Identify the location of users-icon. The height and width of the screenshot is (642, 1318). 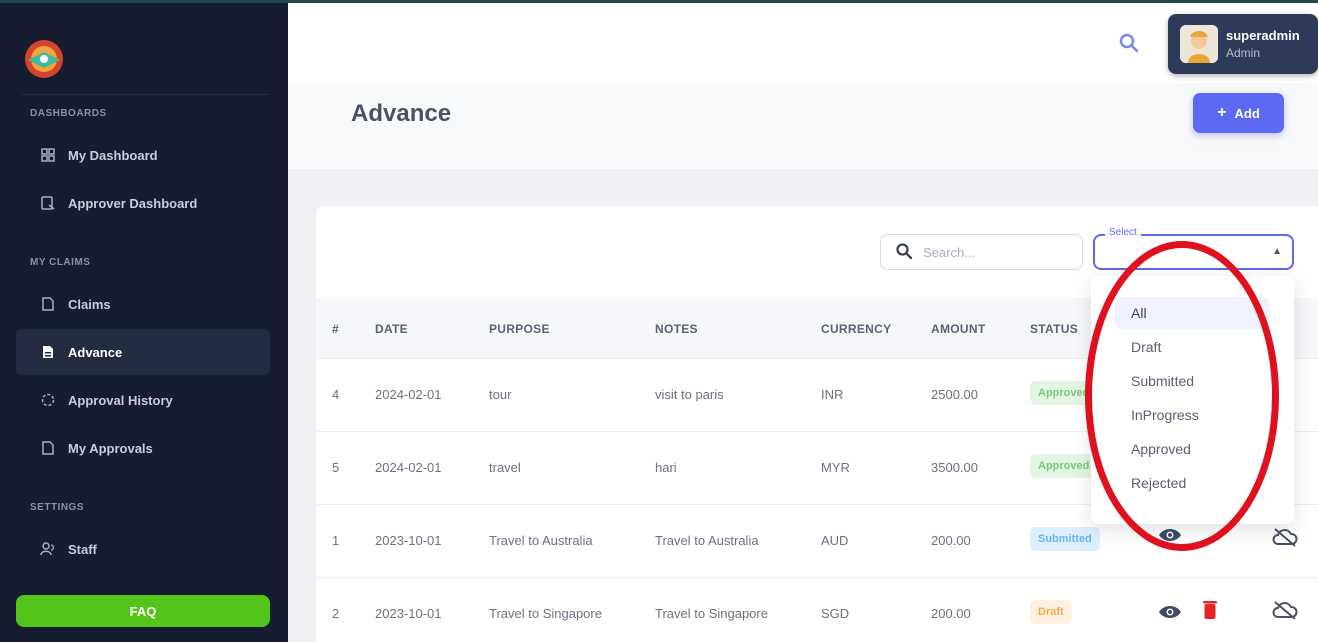
(48, 549).